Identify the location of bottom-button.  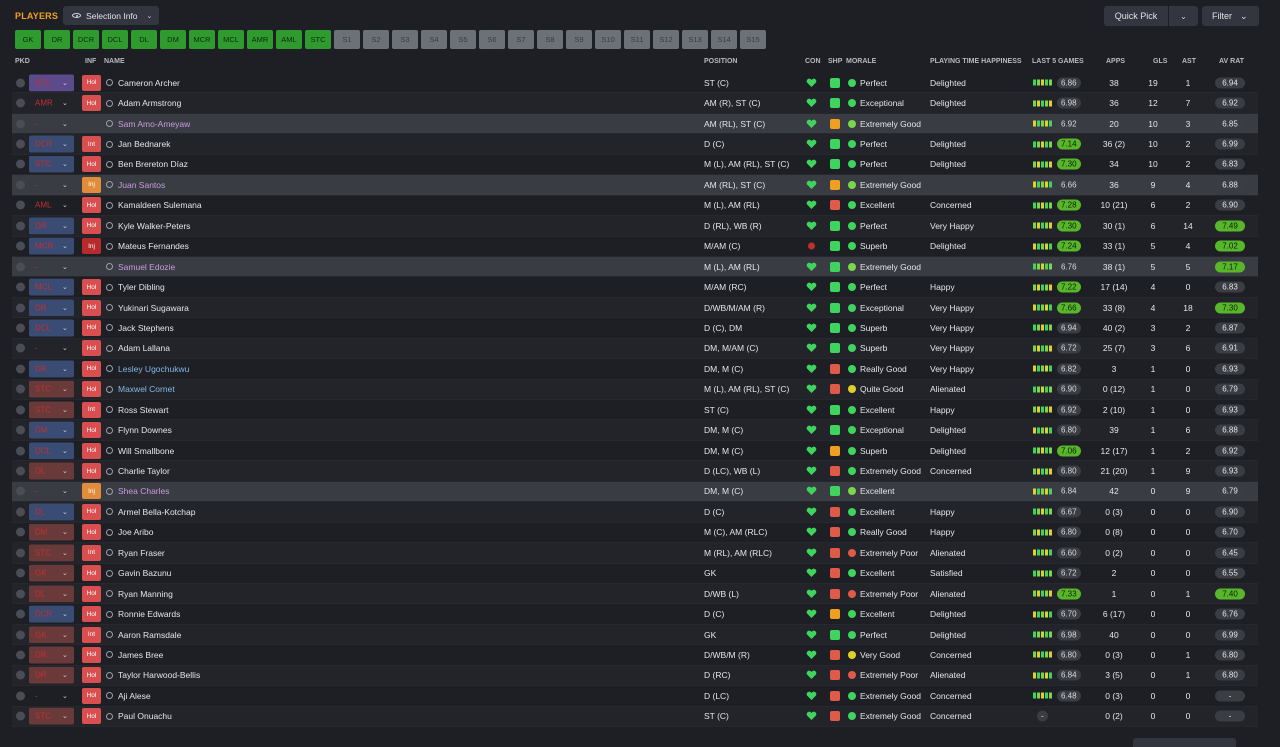
(1184, 742).